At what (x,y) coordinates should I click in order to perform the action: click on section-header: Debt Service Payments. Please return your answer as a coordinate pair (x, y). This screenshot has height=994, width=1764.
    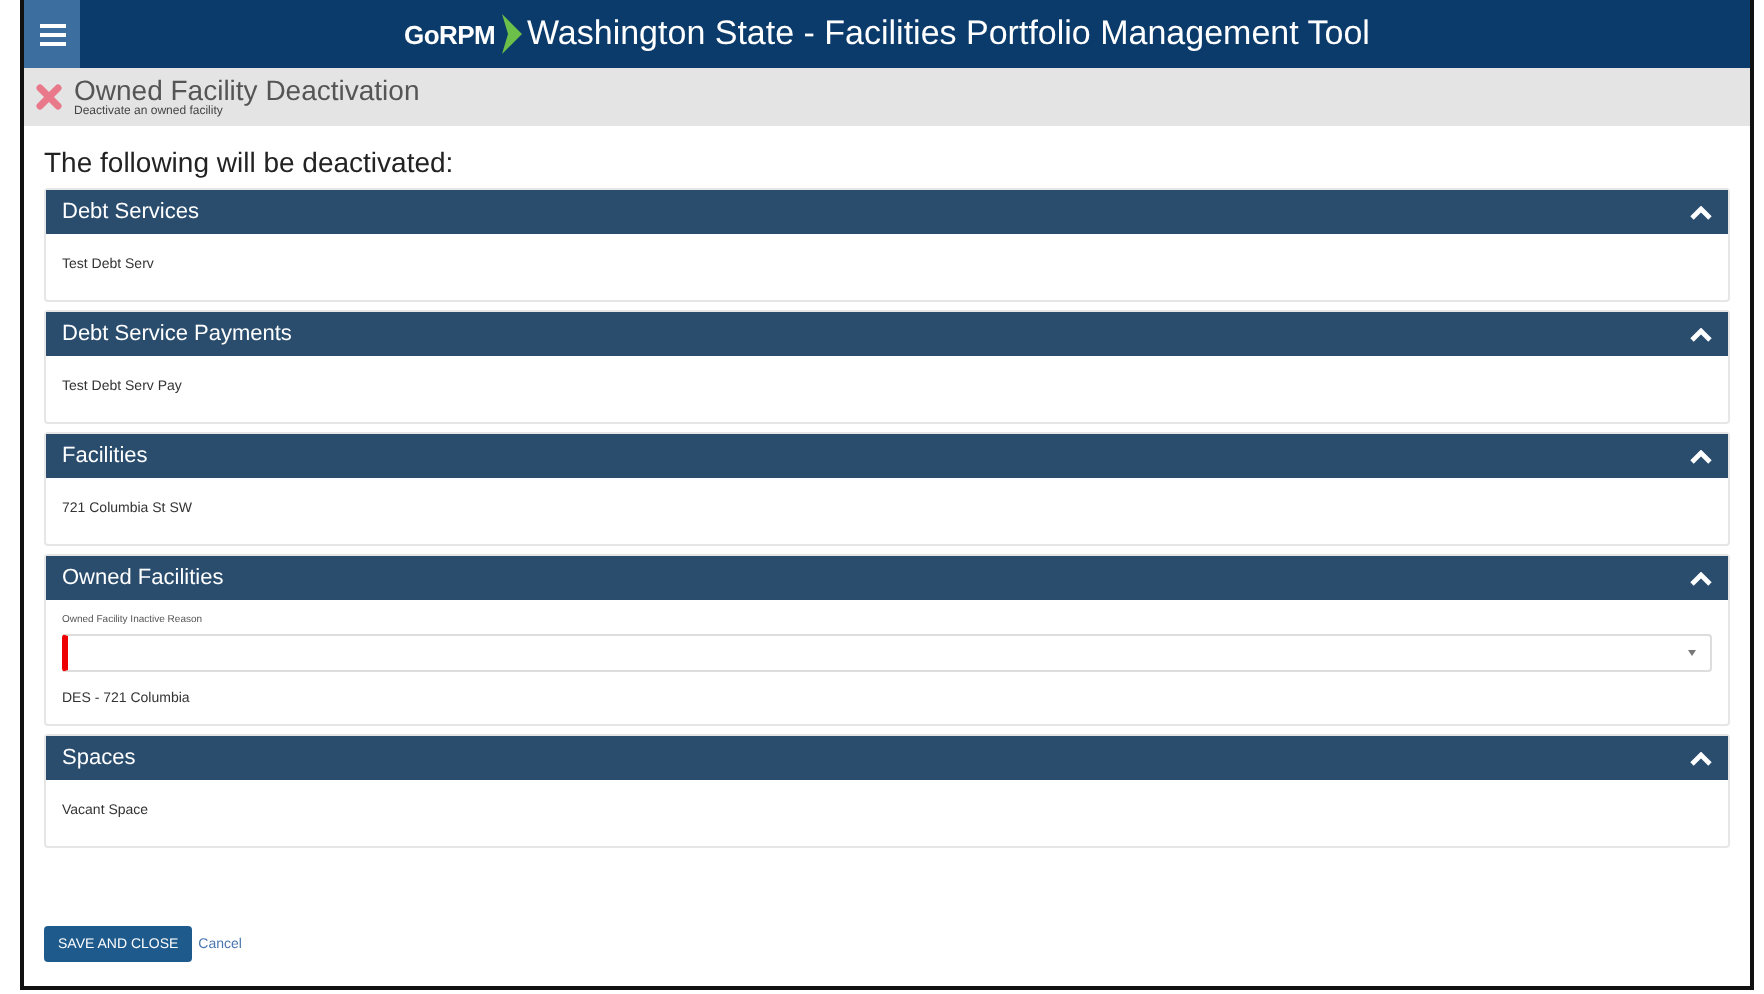
    Looking at the image, I should click on (887, 334).